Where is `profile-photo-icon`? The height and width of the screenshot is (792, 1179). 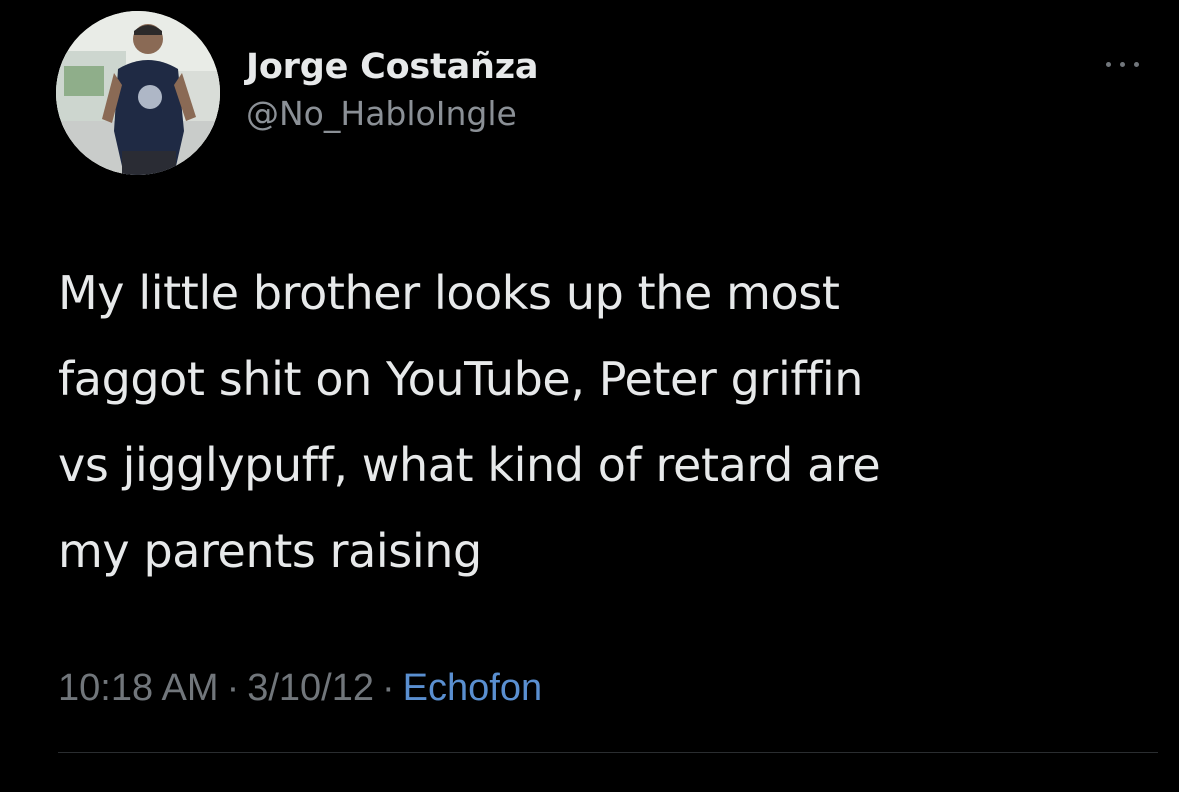
profile-photo-icon is located at coordinates (138, 93).